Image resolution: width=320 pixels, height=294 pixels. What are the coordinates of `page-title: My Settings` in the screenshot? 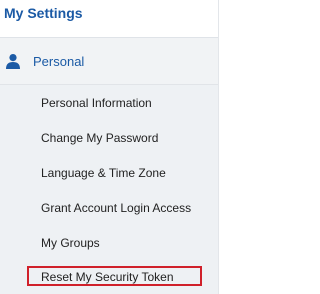 It's located at (43, 13).